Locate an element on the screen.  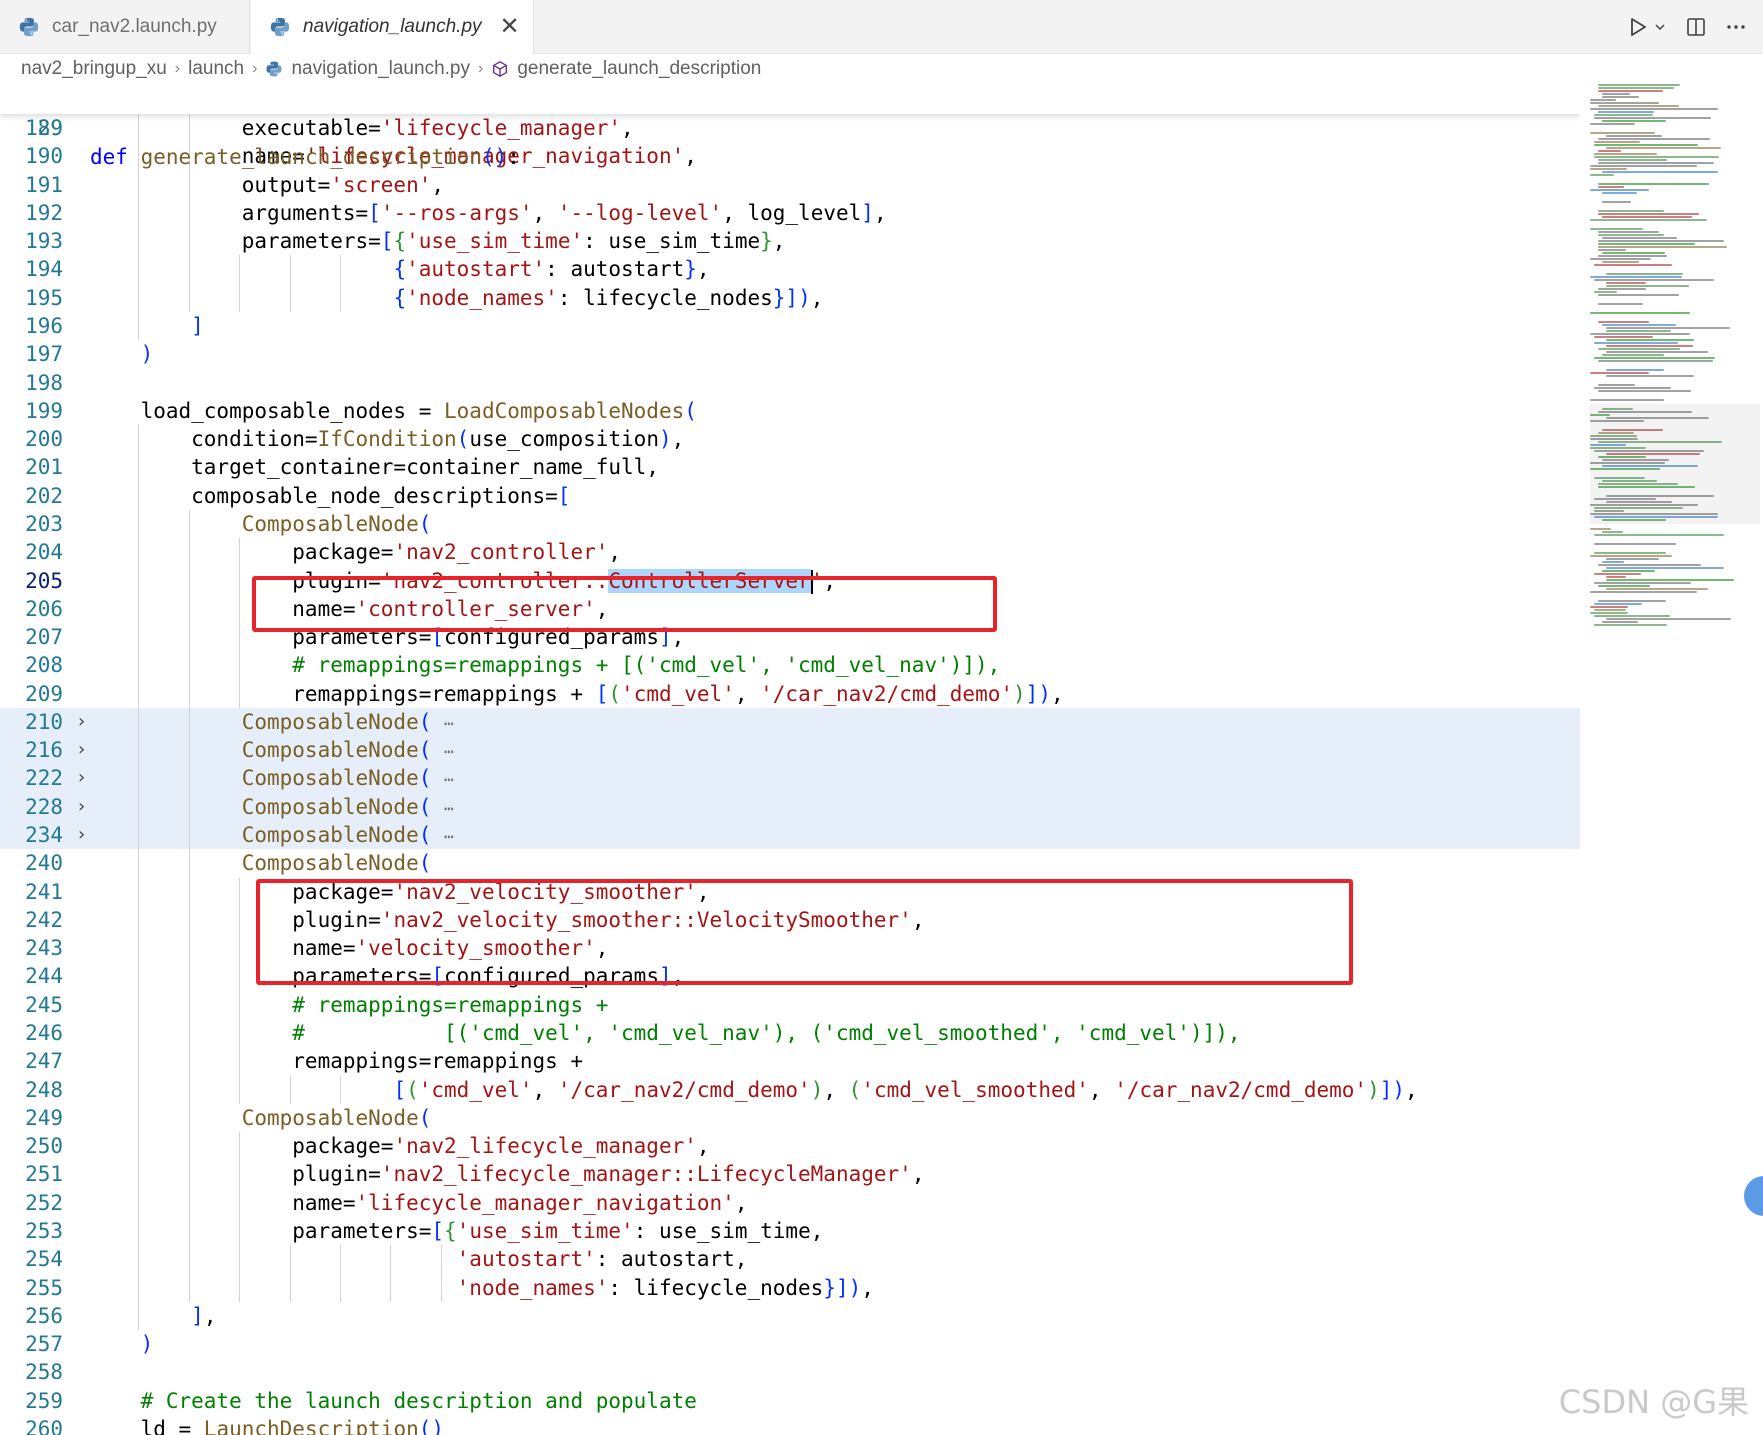
code-line: 252 name='lifecycle_manager_navigation', is located at coordinates (790, 1202).